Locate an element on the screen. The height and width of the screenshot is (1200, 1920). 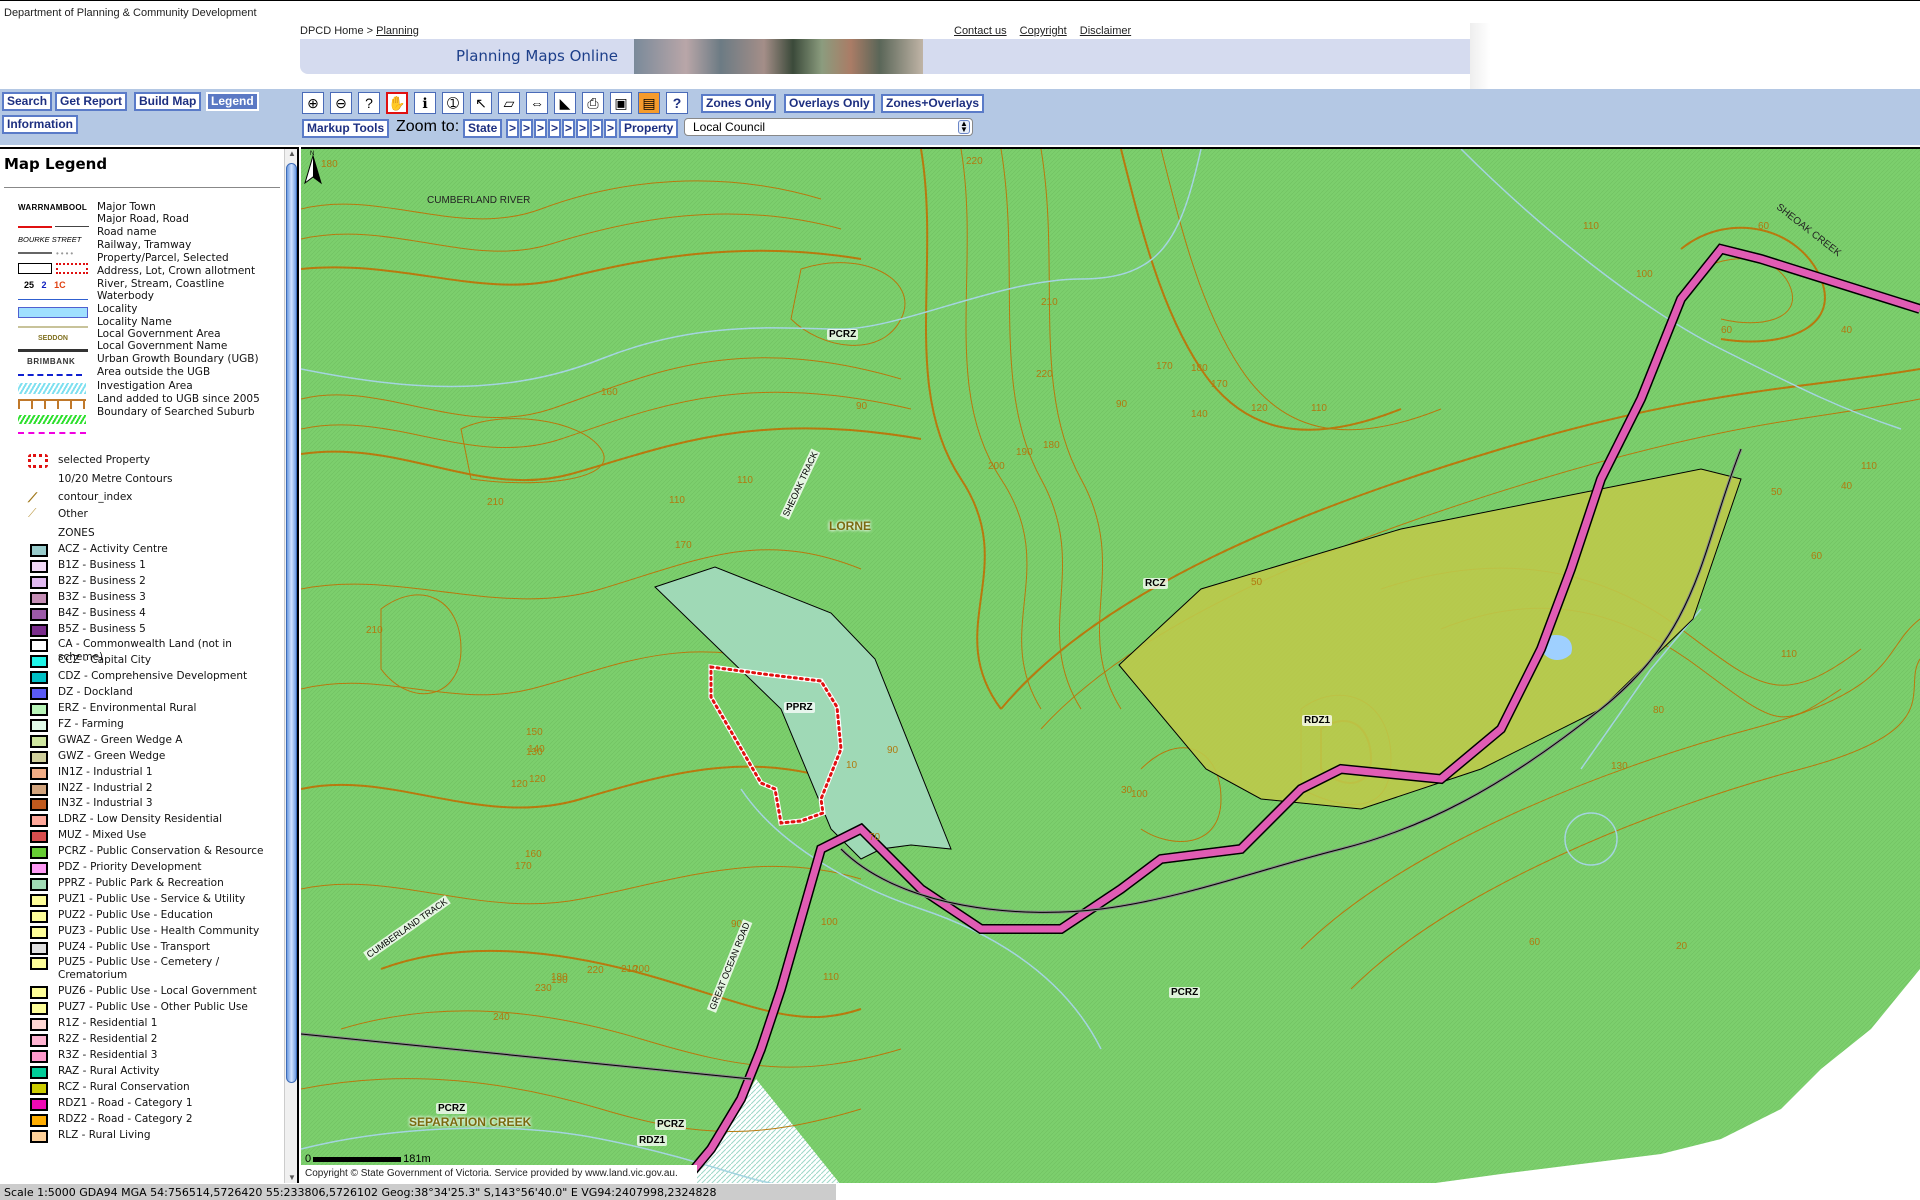
pan-hand-icon: ✋ is located at coordinates (397, 103).